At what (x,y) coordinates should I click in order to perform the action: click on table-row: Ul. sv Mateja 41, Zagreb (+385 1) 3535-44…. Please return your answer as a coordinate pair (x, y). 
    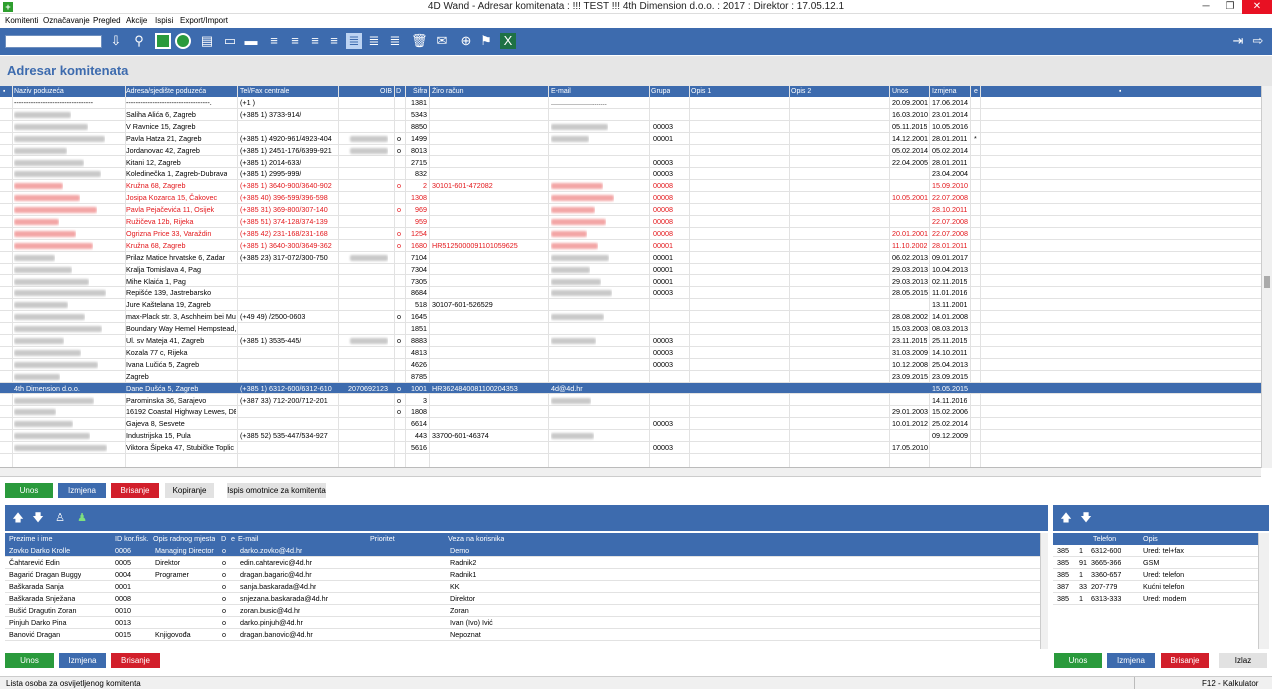
    Looking at the image, I should click on (630, 341).